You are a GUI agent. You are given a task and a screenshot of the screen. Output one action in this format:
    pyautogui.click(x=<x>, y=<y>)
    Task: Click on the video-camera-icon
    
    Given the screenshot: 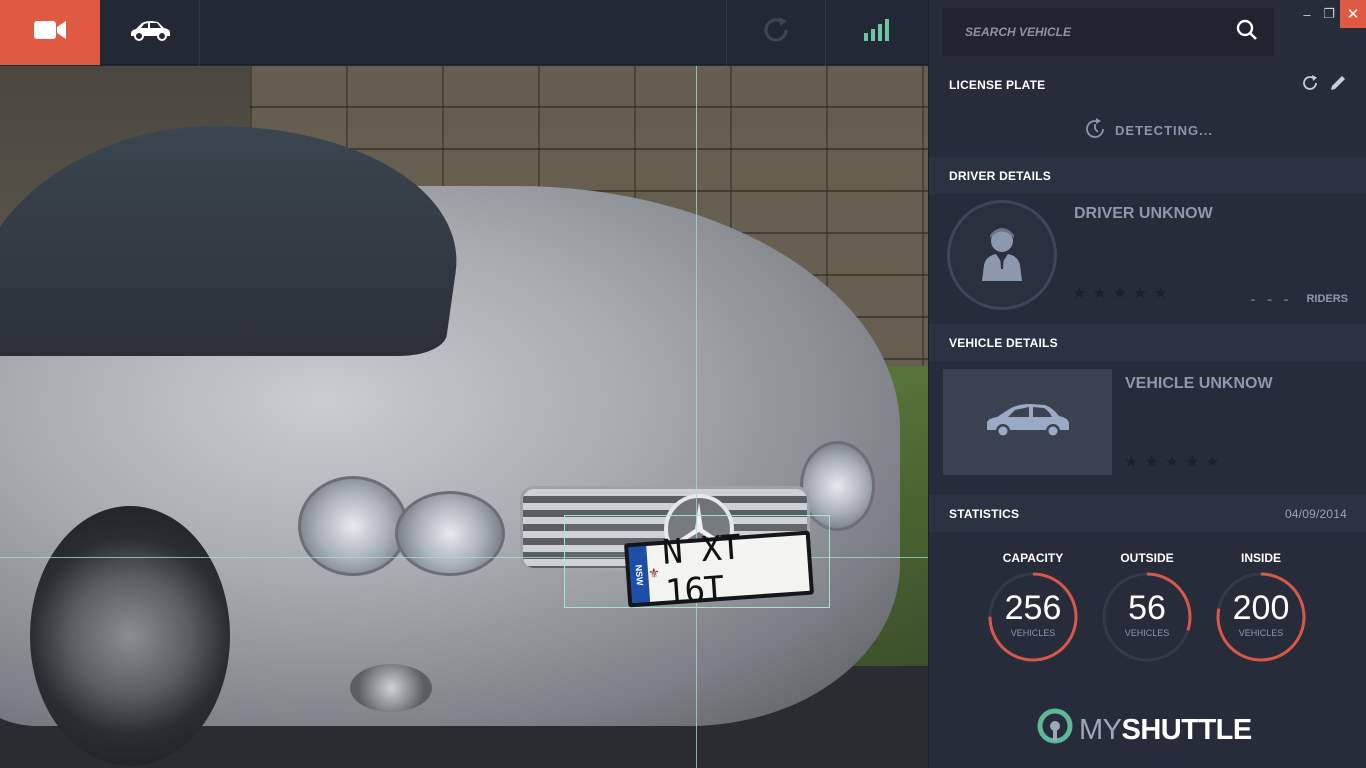 What is the action you would take?
    pyautogui.click(x=50, y=32)
    